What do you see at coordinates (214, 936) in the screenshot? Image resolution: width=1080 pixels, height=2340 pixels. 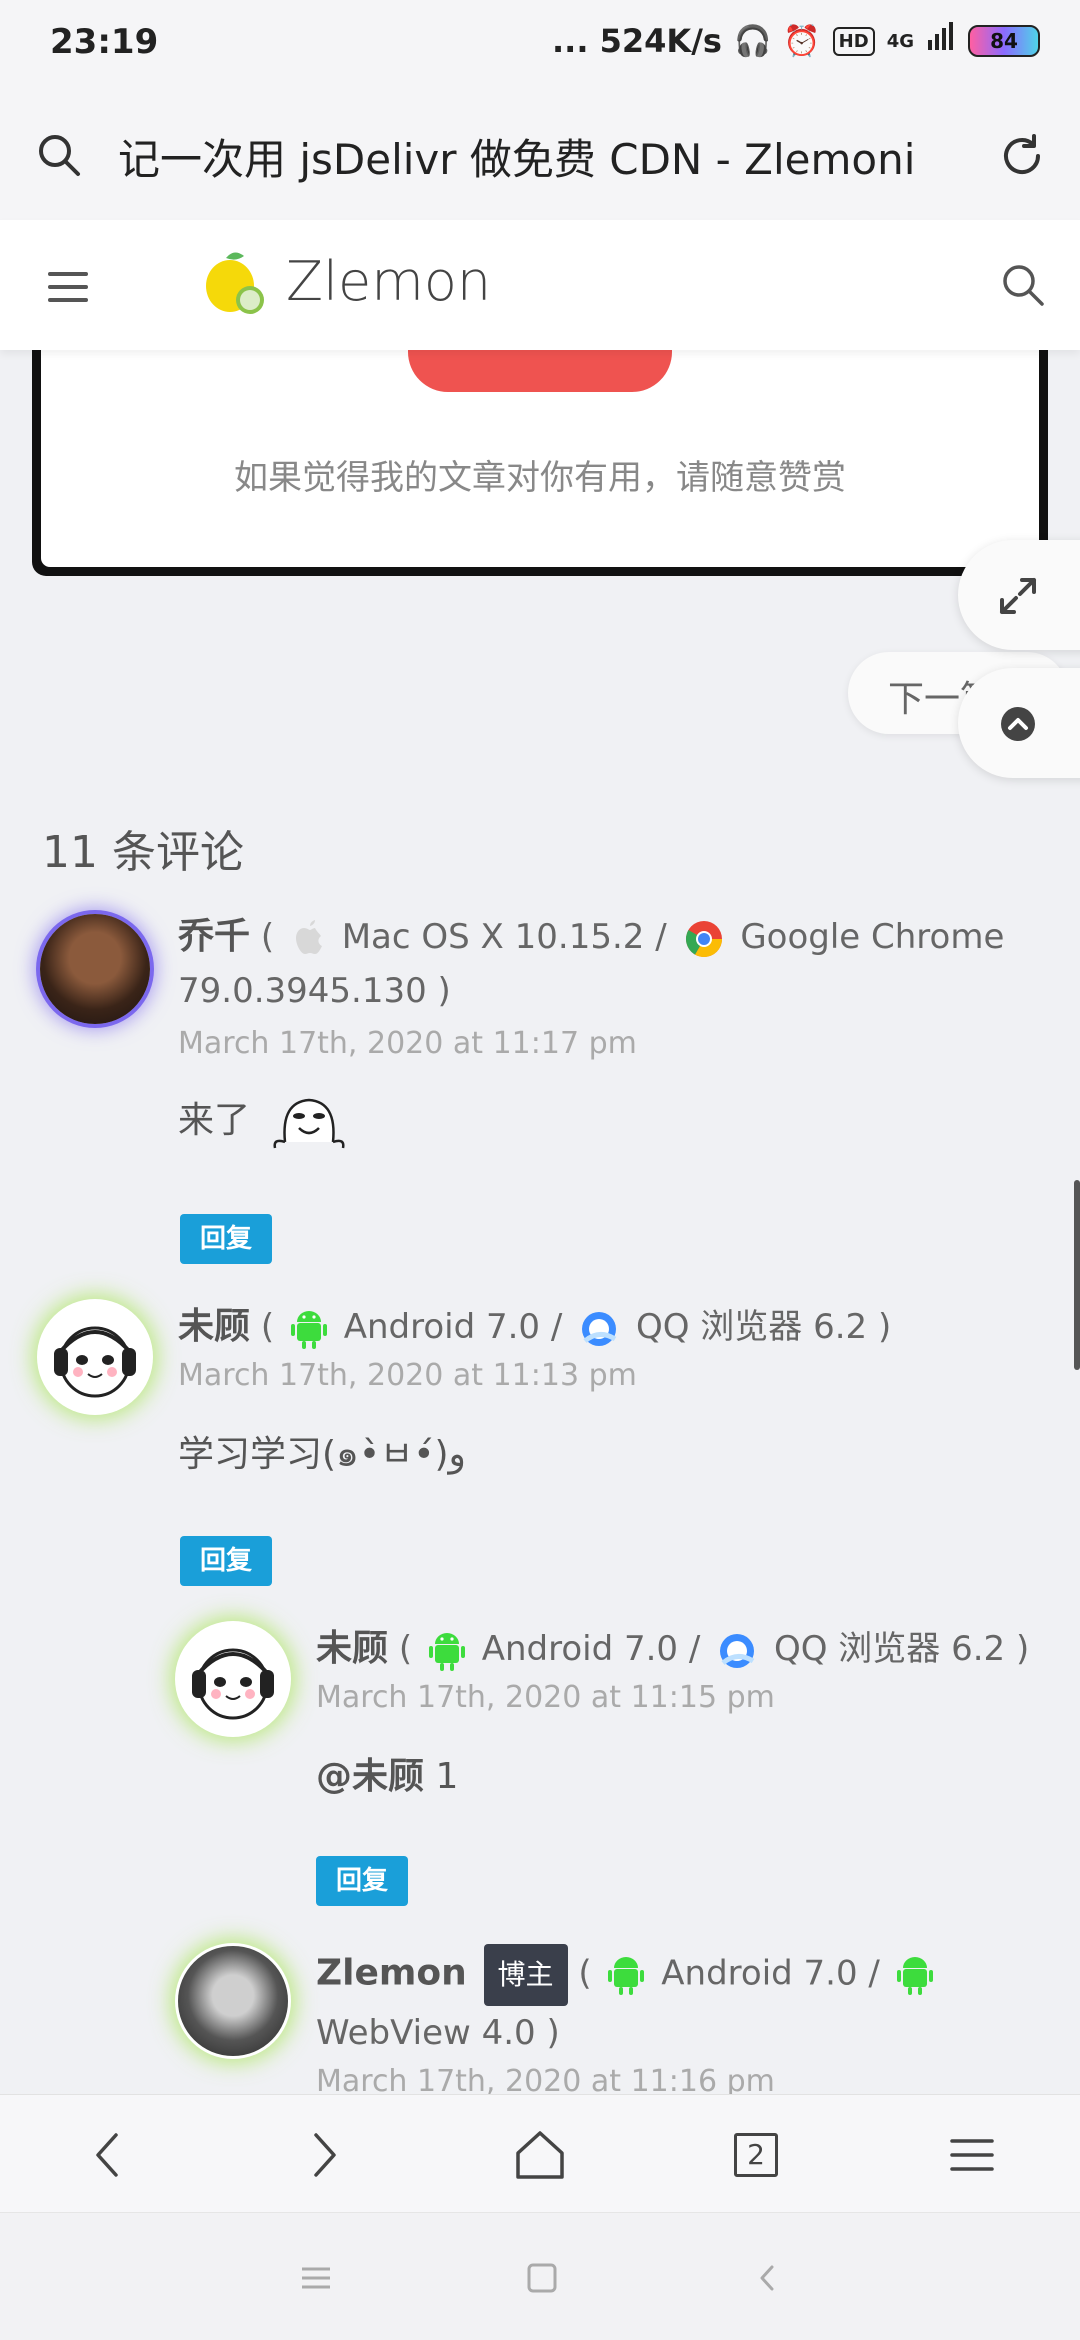 I see `comment-author: 乔千` at bounding box center [214, 936].